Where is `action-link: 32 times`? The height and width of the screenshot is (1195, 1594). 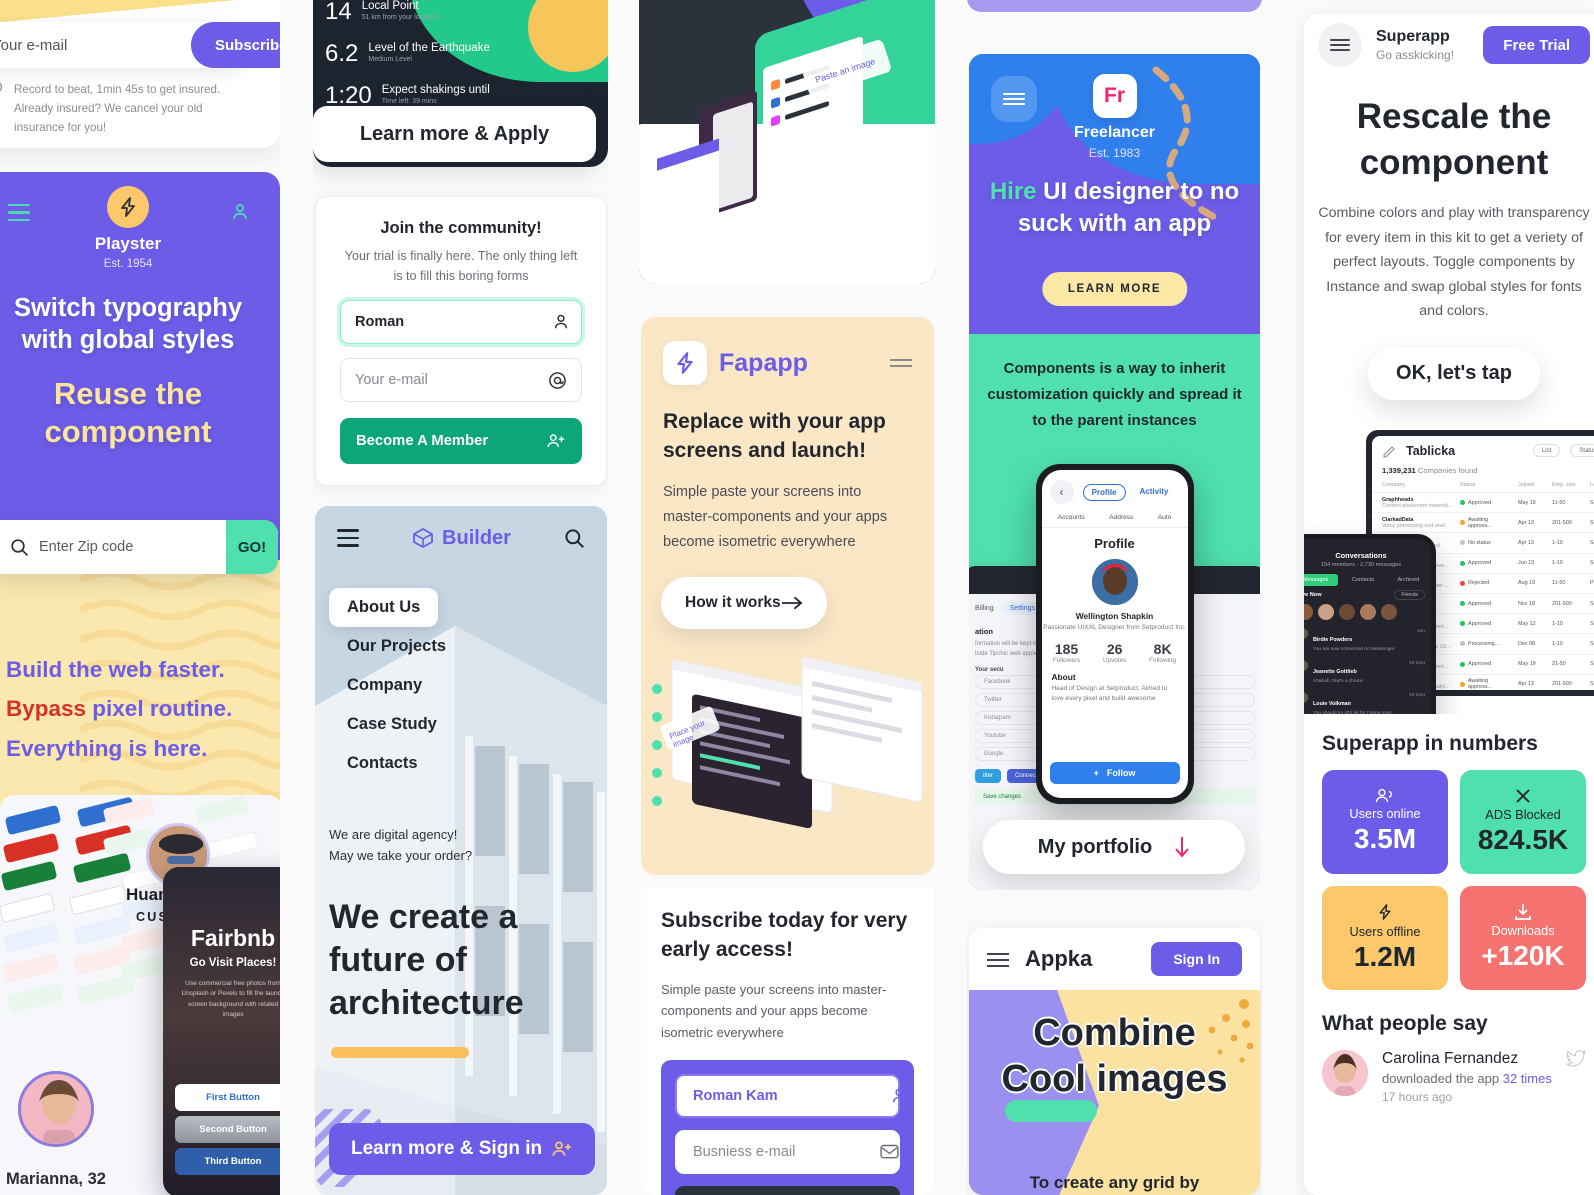 action-link: 32 times is located at coordinates (1527, 1078).